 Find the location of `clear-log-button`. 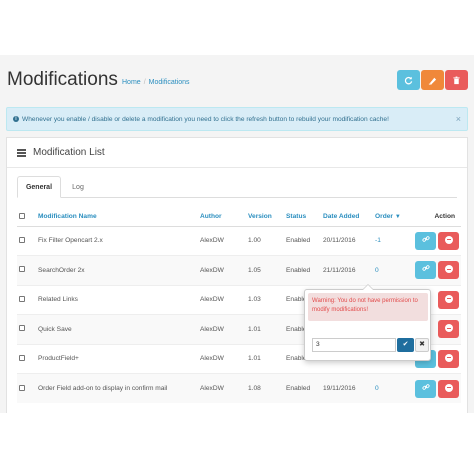

clear-log-button is located at coordinates (432, 80).